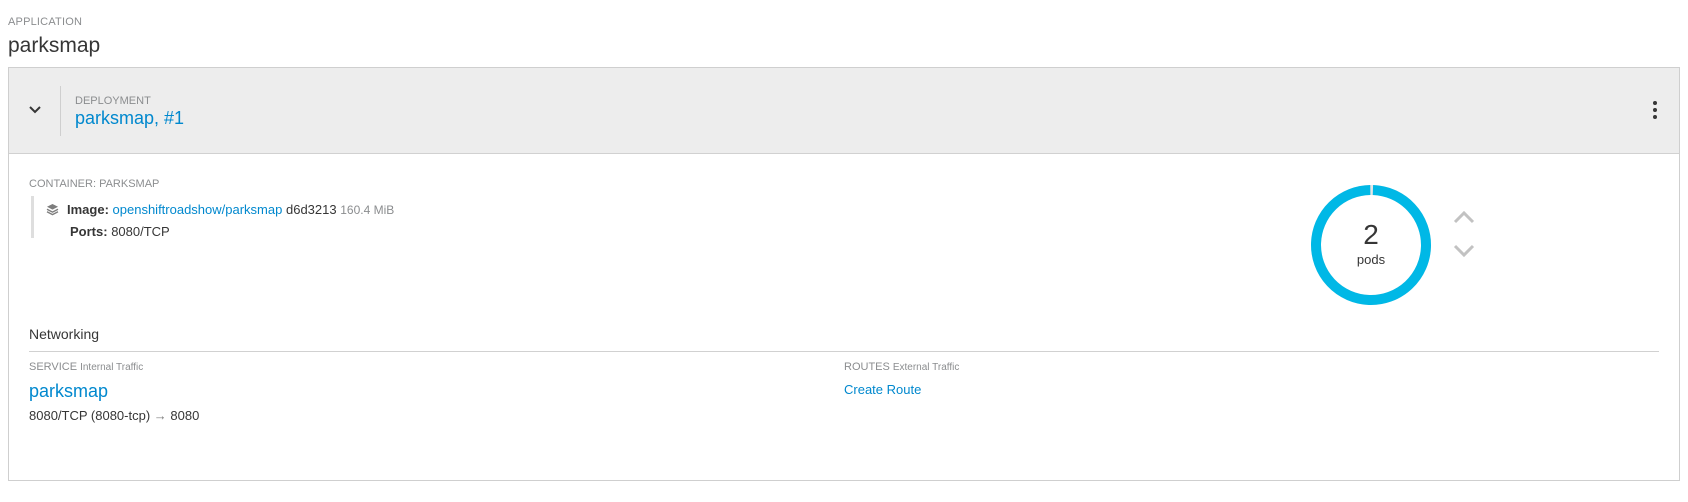 This screenshot has height=502, width=1688. Describe the element at coordinates (198, 209) in the screenshot. I see `image-link: openshiftroadshow/parksmap` at that location.